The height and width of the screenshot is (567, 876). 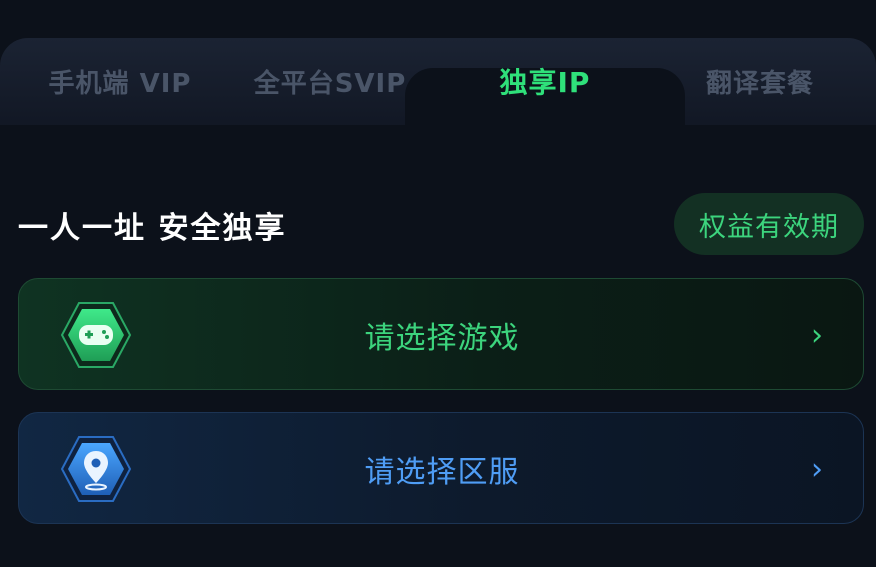 What do you see at coordinates (760, 81) in the screenshot?
I see `tab-translation-package: 翻译套餐` at bounding box center [760, 81].